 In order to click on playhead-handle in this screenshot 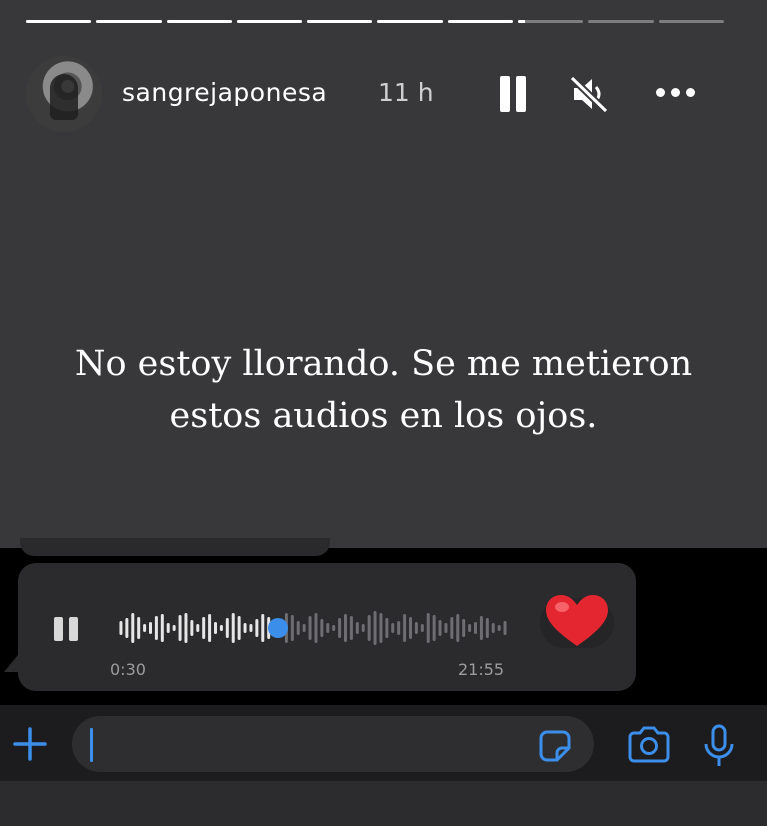, I will do `click(278, 628)`.